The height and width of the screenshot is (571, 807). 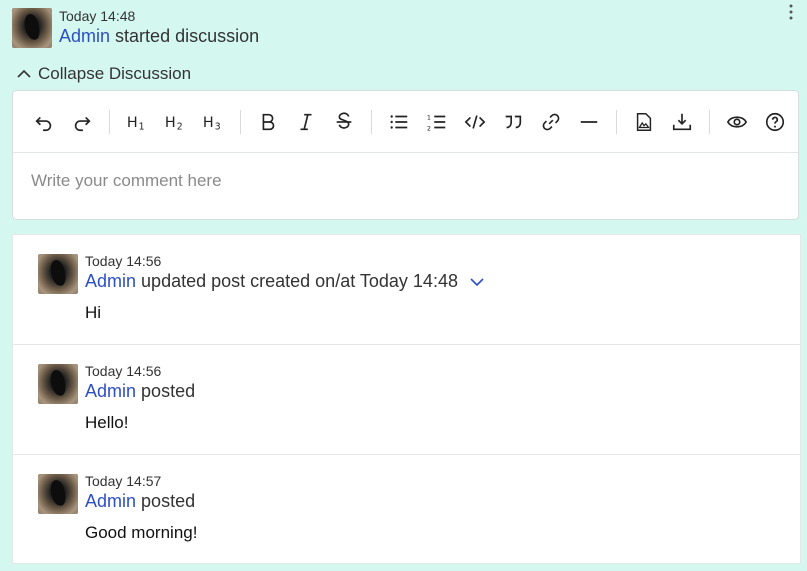 I want to click on post-action: updated post created on/at Today 14:48, so click(x=299, y=281).